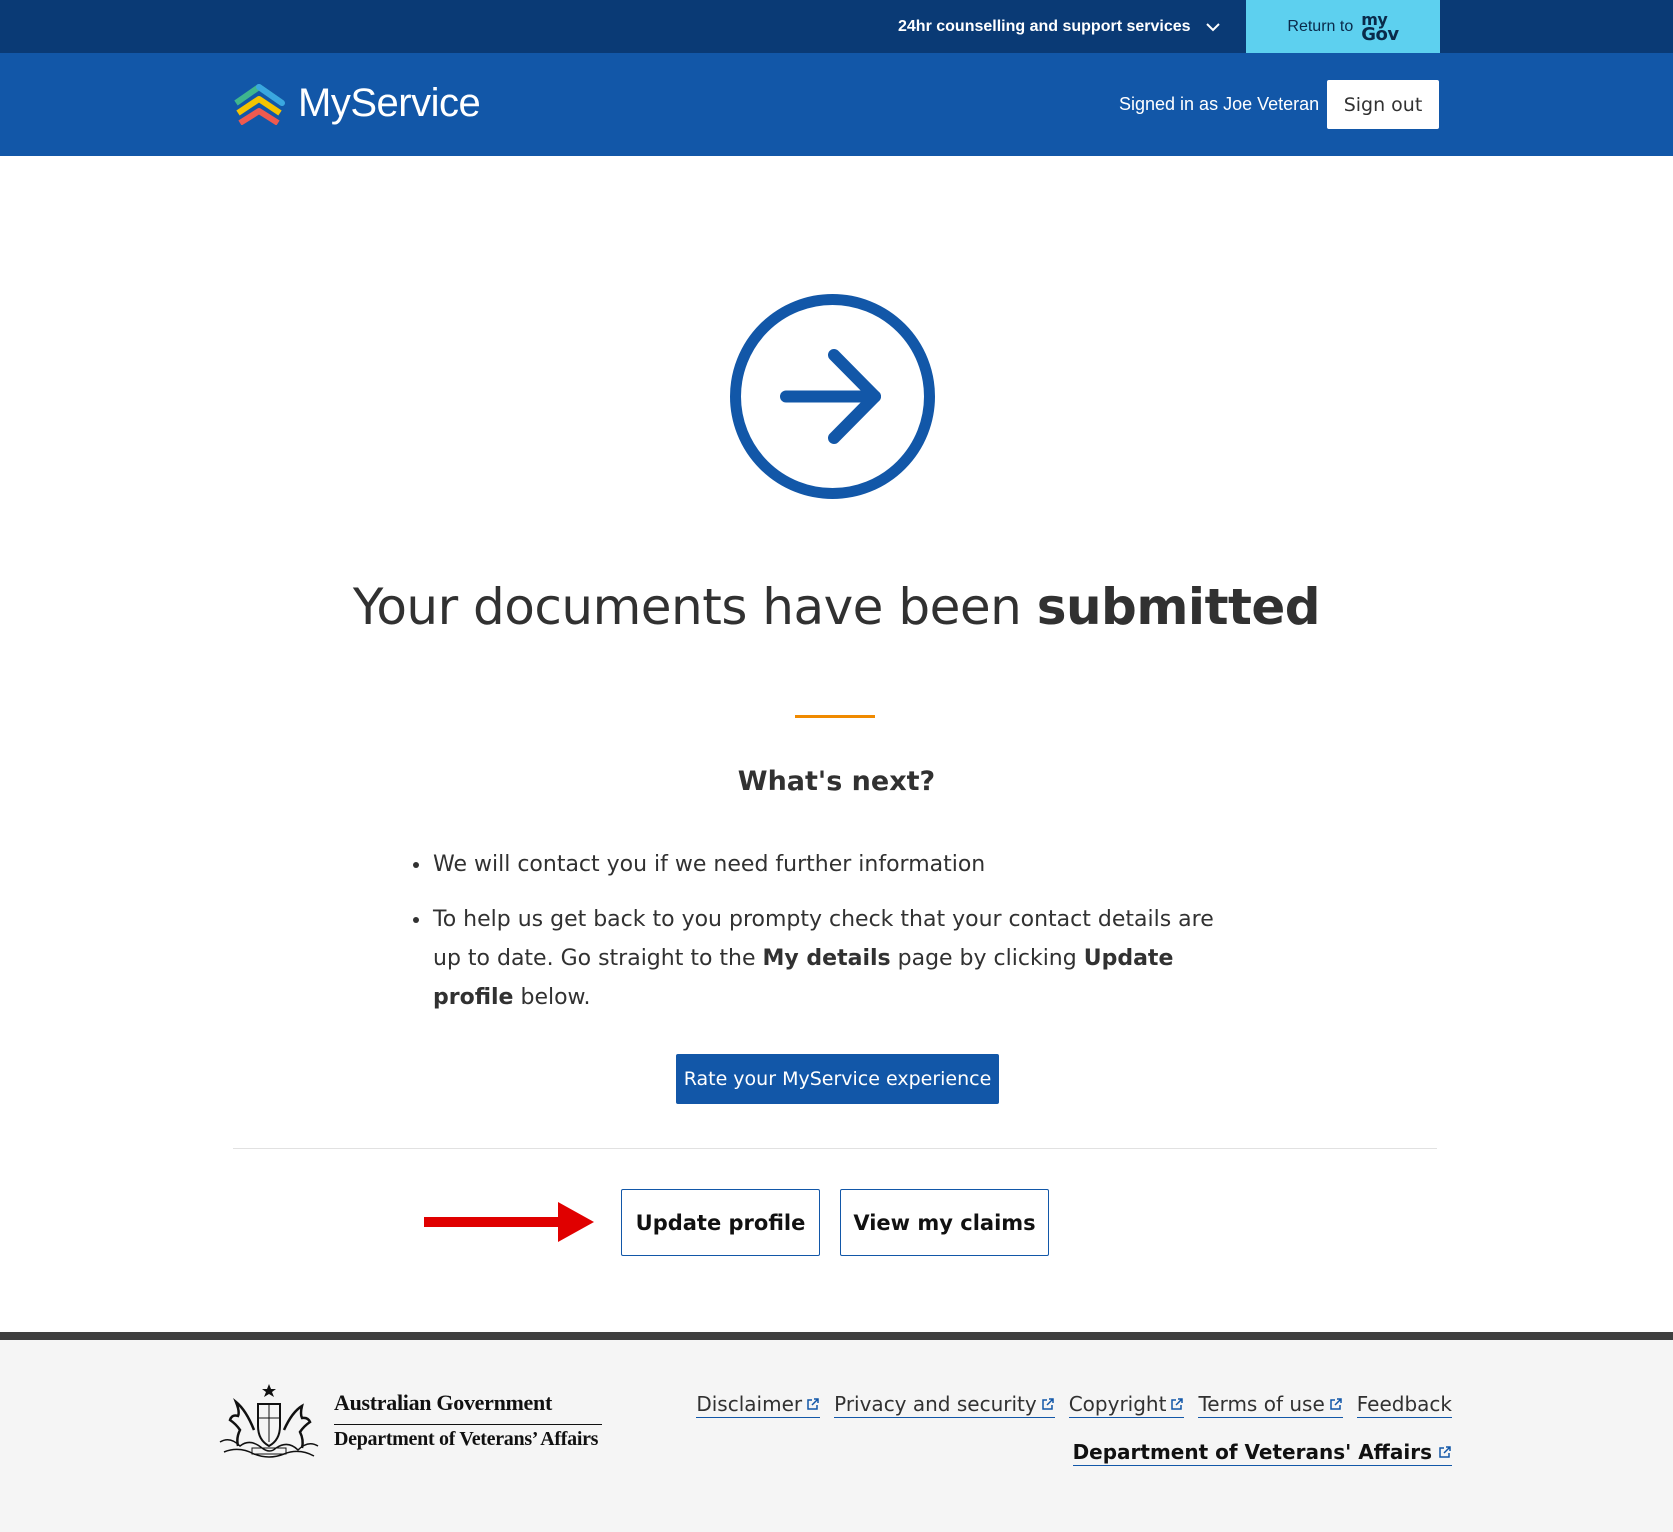 The height and width of the screenshot is (1532, 1673). Describe the element at coordinates (1404, 1405) in the screenshot. I see `feedback-link: Feedback` at that location.